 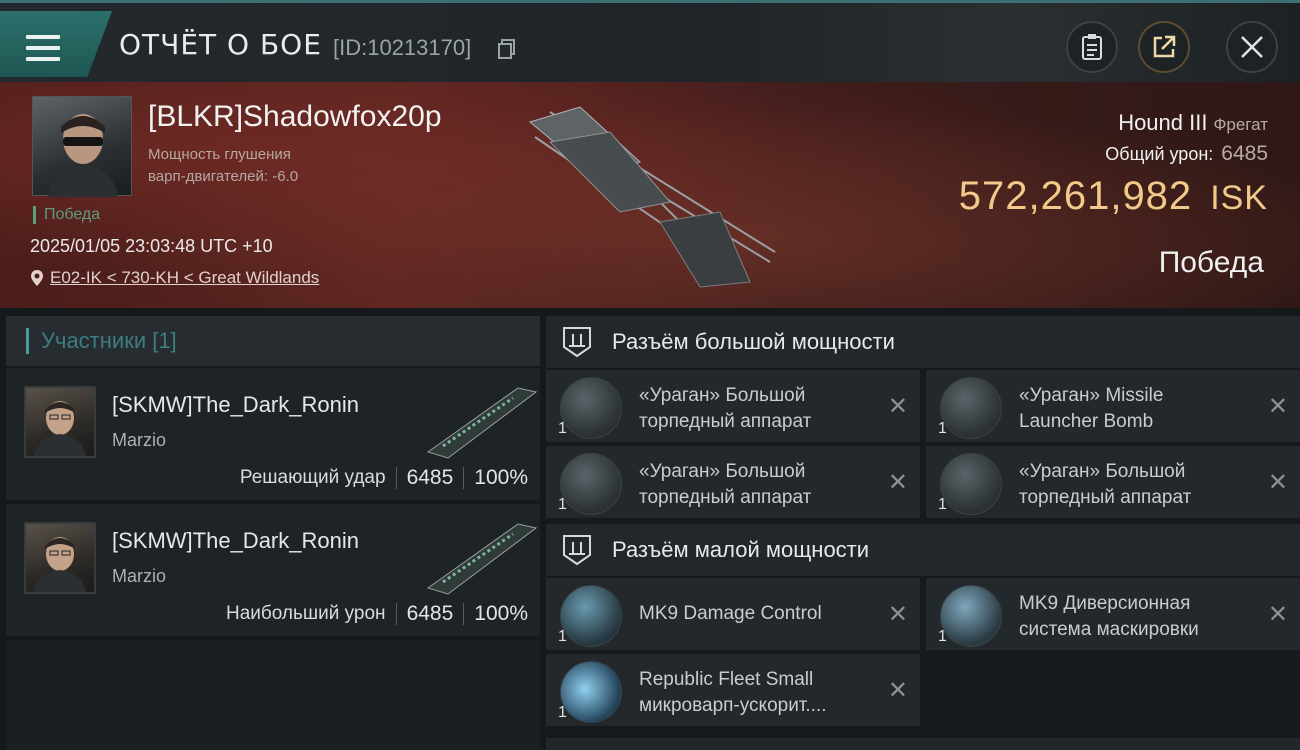 I want to click on module-item: 1 «Ураган» Missile Launcher Bomb ✕, so click(x=1113, y=406).